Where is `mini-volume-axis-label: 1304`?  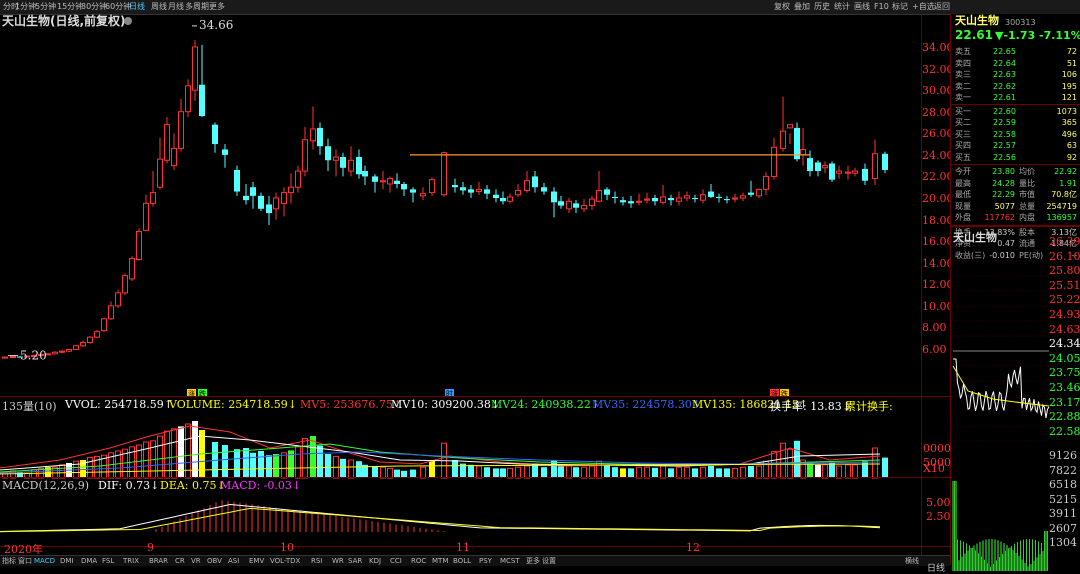 mini-volume-axis-label: 1304 is located at coordinates (1063, 542).